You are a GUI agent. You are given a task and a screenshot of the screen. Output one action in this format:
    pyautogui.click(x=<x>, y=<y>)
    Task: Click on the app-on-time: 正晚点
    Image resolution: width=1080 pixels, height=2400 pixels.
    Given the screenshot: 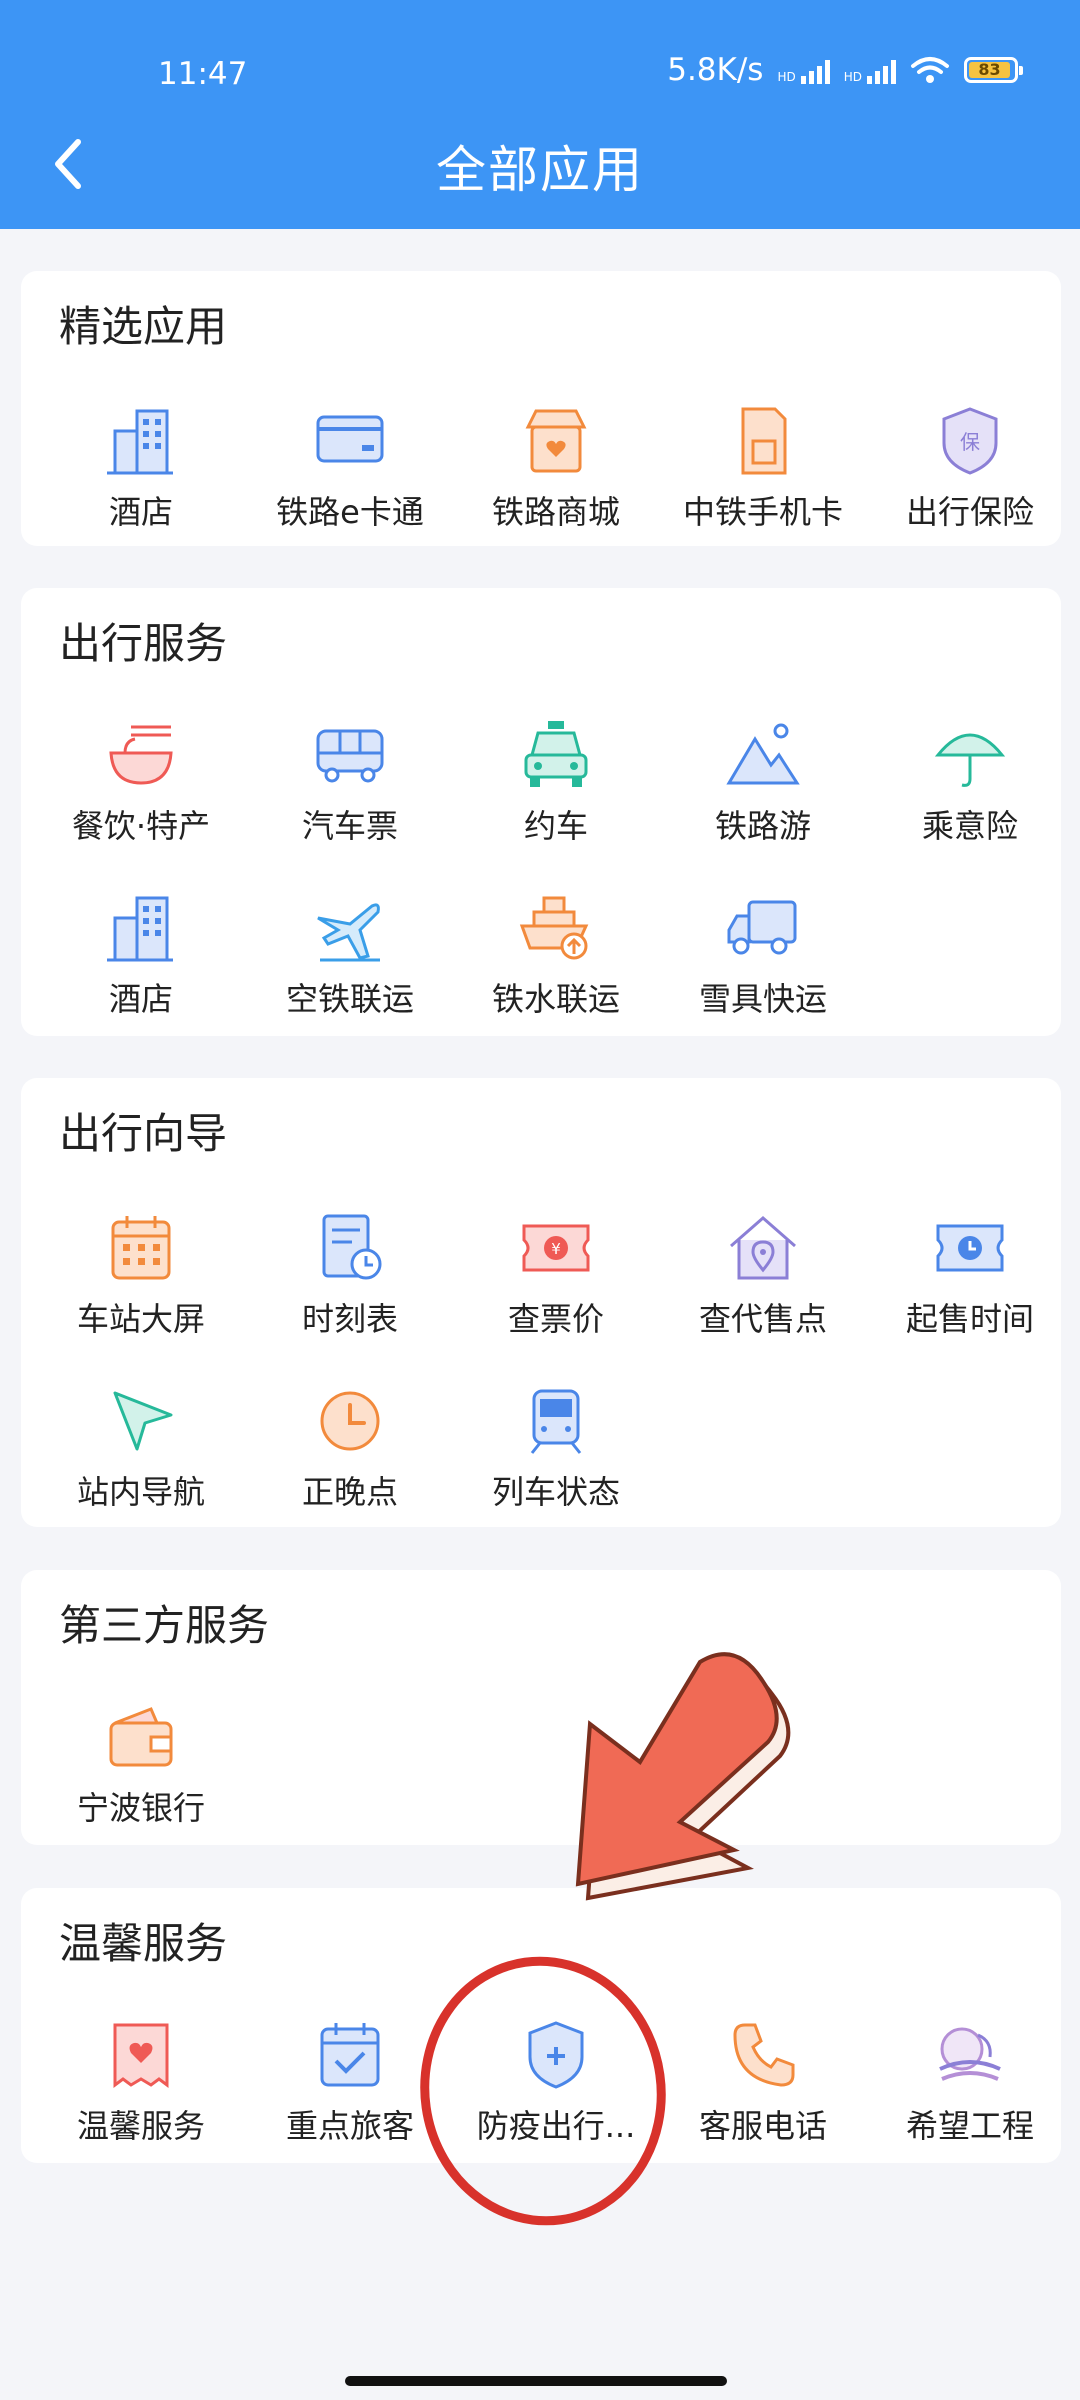 What is the action you would take?
    pyautogui.click(x=350, y=1447)
    